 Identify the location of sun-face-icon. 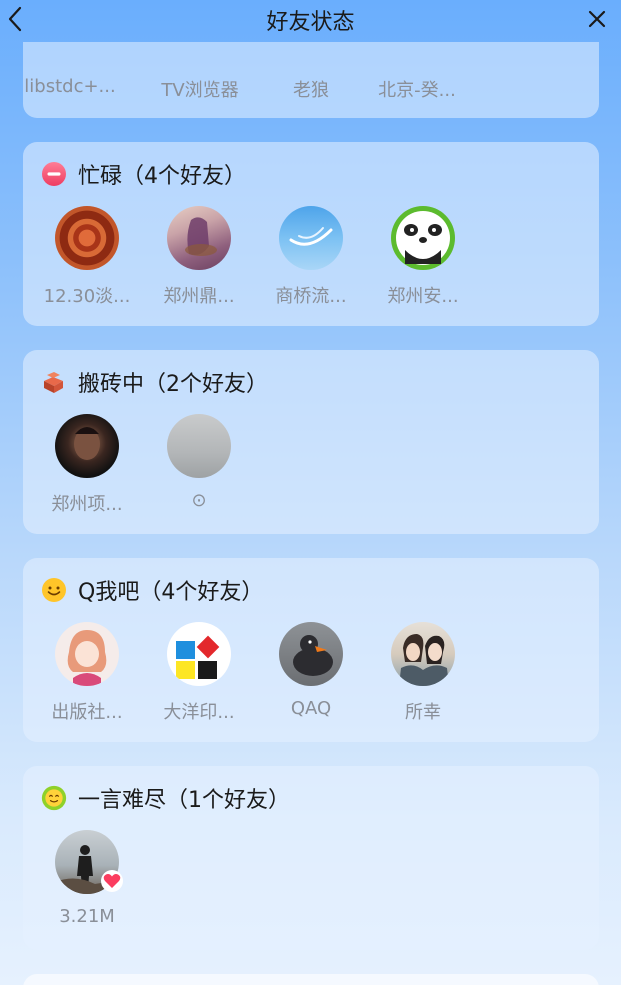
(54, 798).